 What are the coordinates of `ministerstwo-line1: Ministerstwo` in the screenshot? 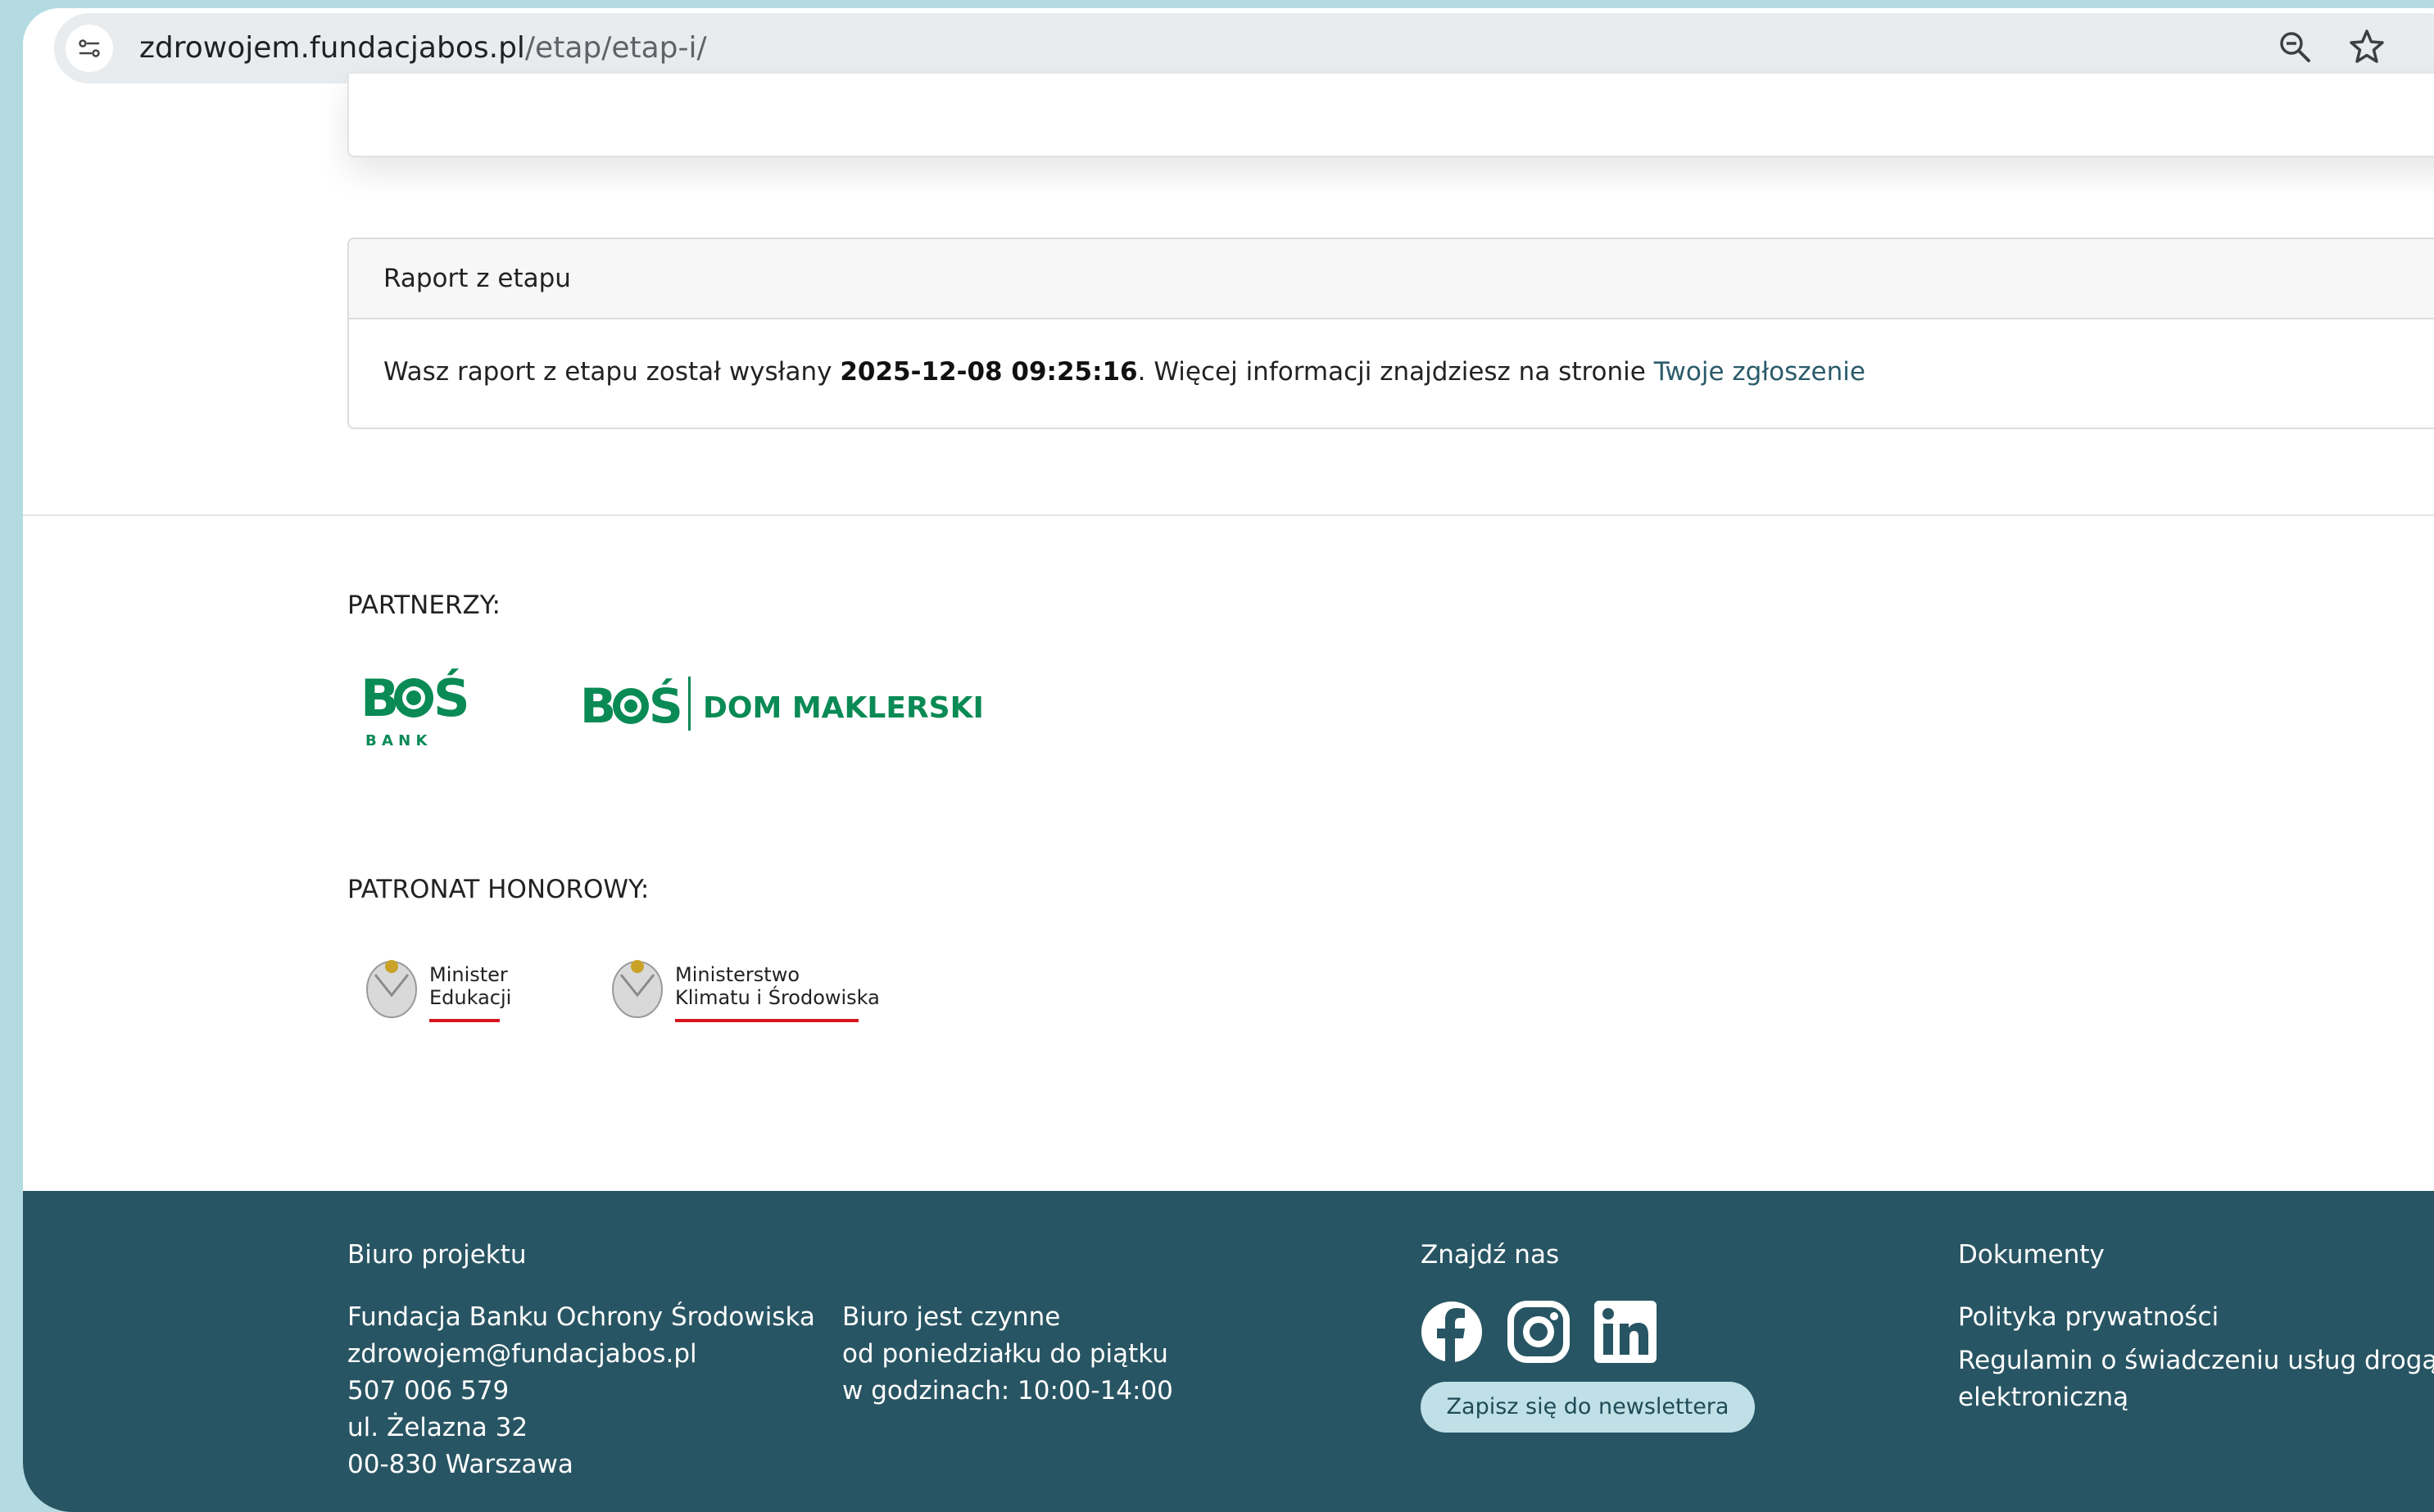 It's located at (737, 974).